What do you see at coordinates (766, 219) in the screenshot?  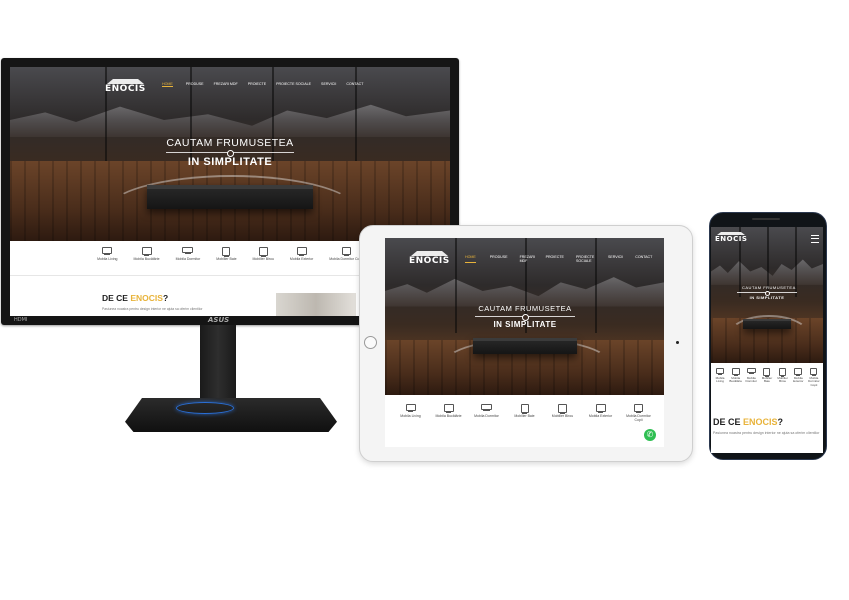 I see `phone-speaker` at bounding box center [766, 219].